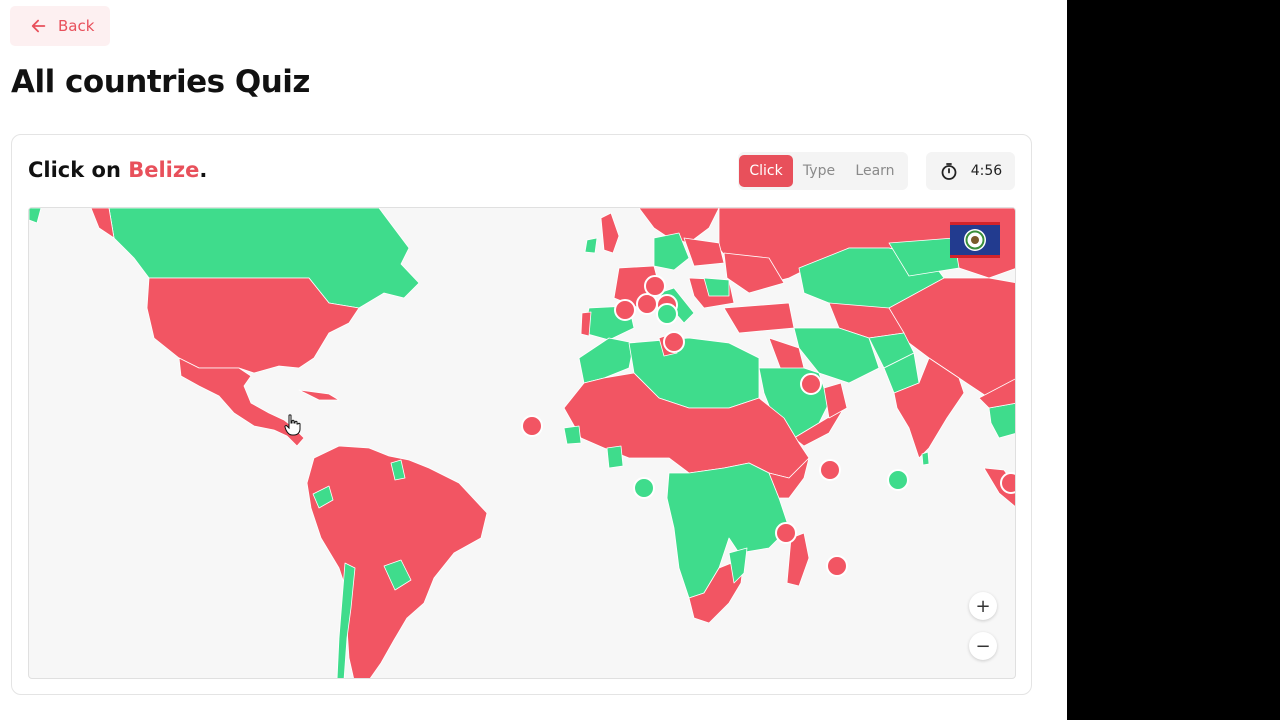 Image resolution: width=1280 pixels, height=720 pixels. What do you see at coordinates (983, 646) in the screenshot?
I see `zoom-out-button: −` at bounding box center [983, 646].